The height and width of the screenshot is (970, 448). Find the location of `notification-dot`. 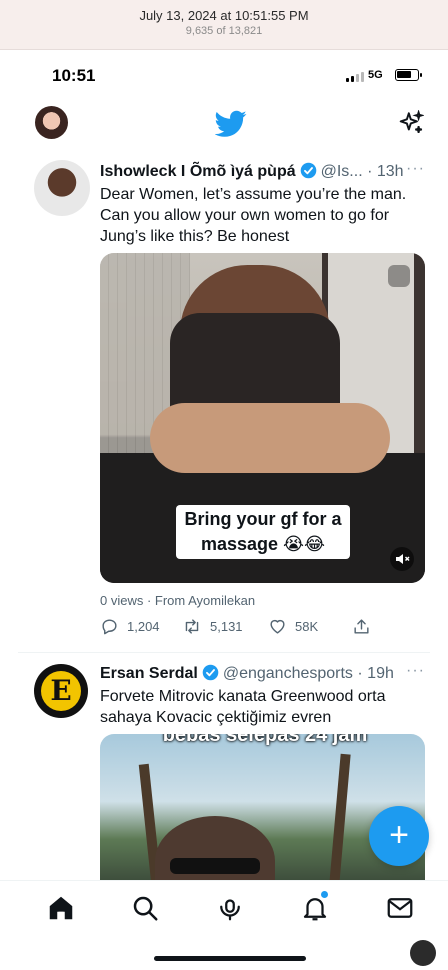

notification-dot is located at coordinates (324, 894).